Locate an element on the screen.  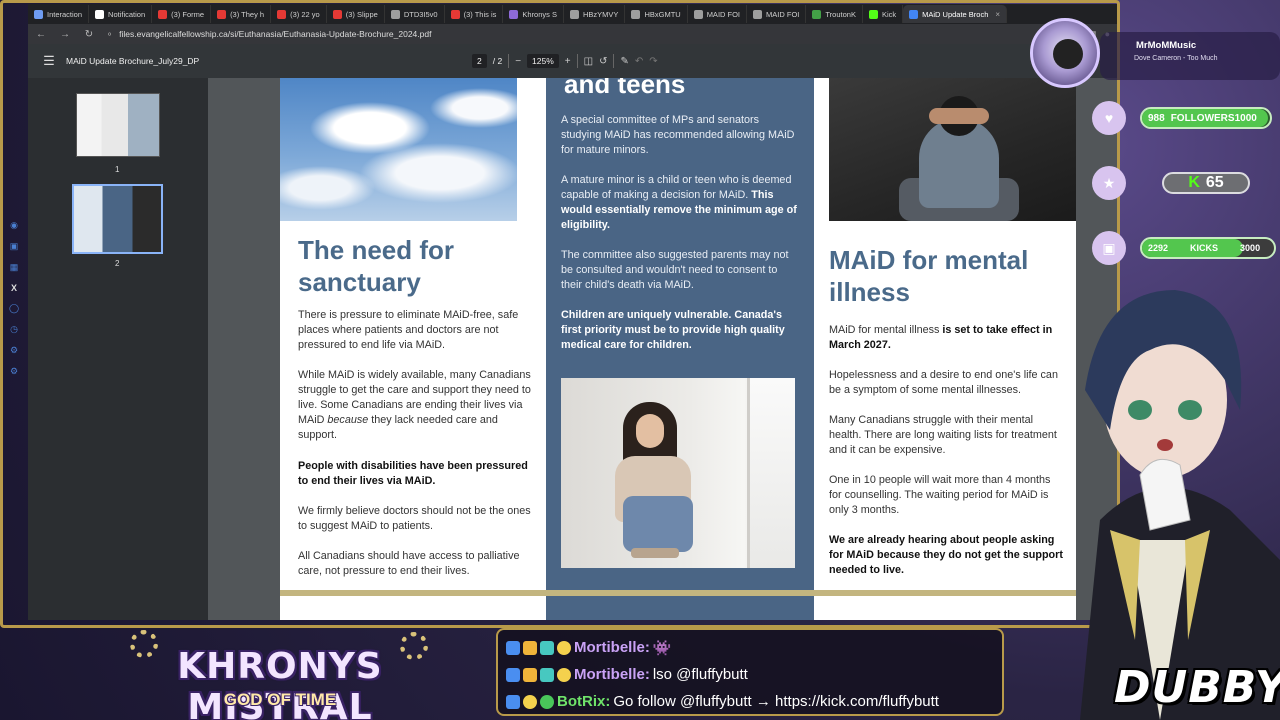
forward-arrow-icon: → is located at coordinates (65, 34).